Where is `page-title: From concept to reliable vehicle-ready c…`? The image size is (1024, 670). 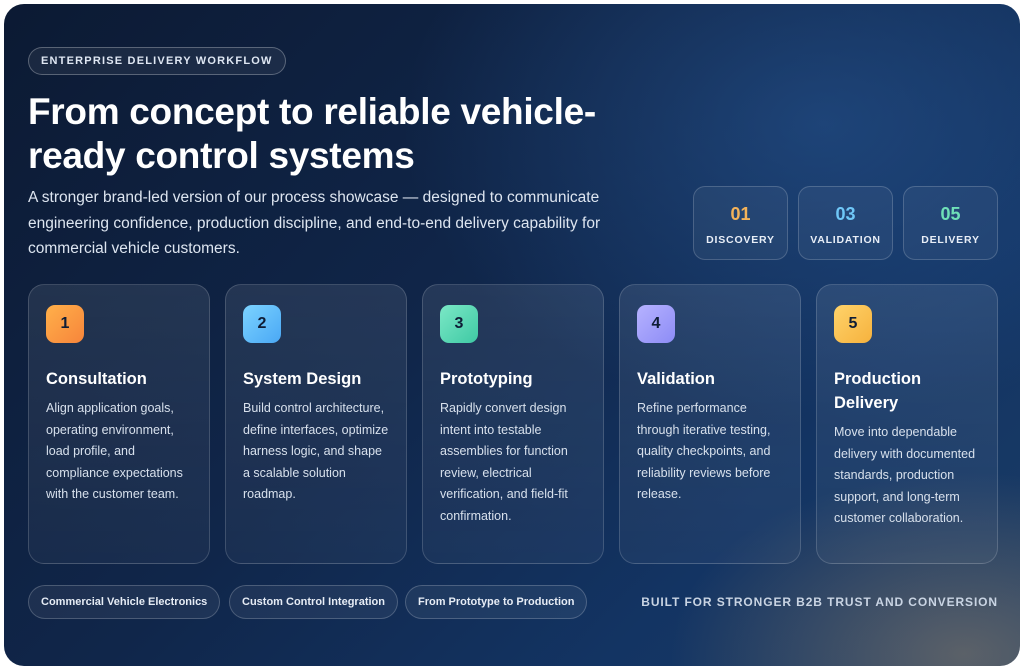 page-title: From concept to reliable vehicle-ready c… is located at coordinates (312, 133).